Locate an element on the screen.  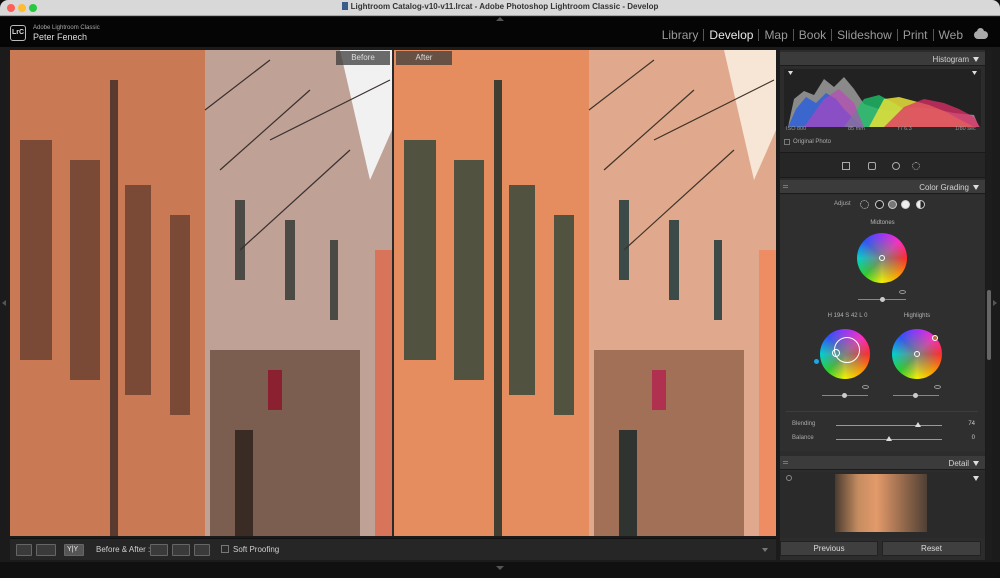
midtones-eye-icon is located at coordinates (902, 292).